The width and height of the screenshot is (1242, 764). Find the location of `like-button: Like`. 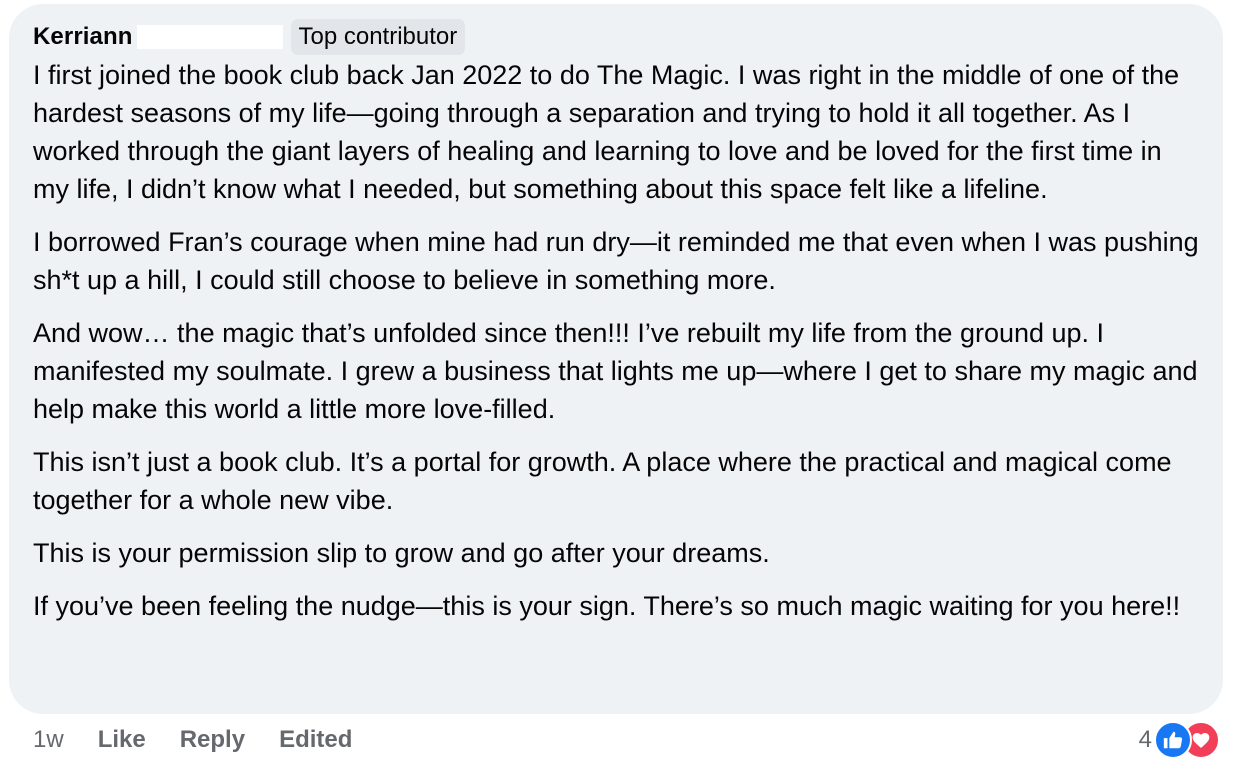

like-button: Like is located at coordinates (122, 740).